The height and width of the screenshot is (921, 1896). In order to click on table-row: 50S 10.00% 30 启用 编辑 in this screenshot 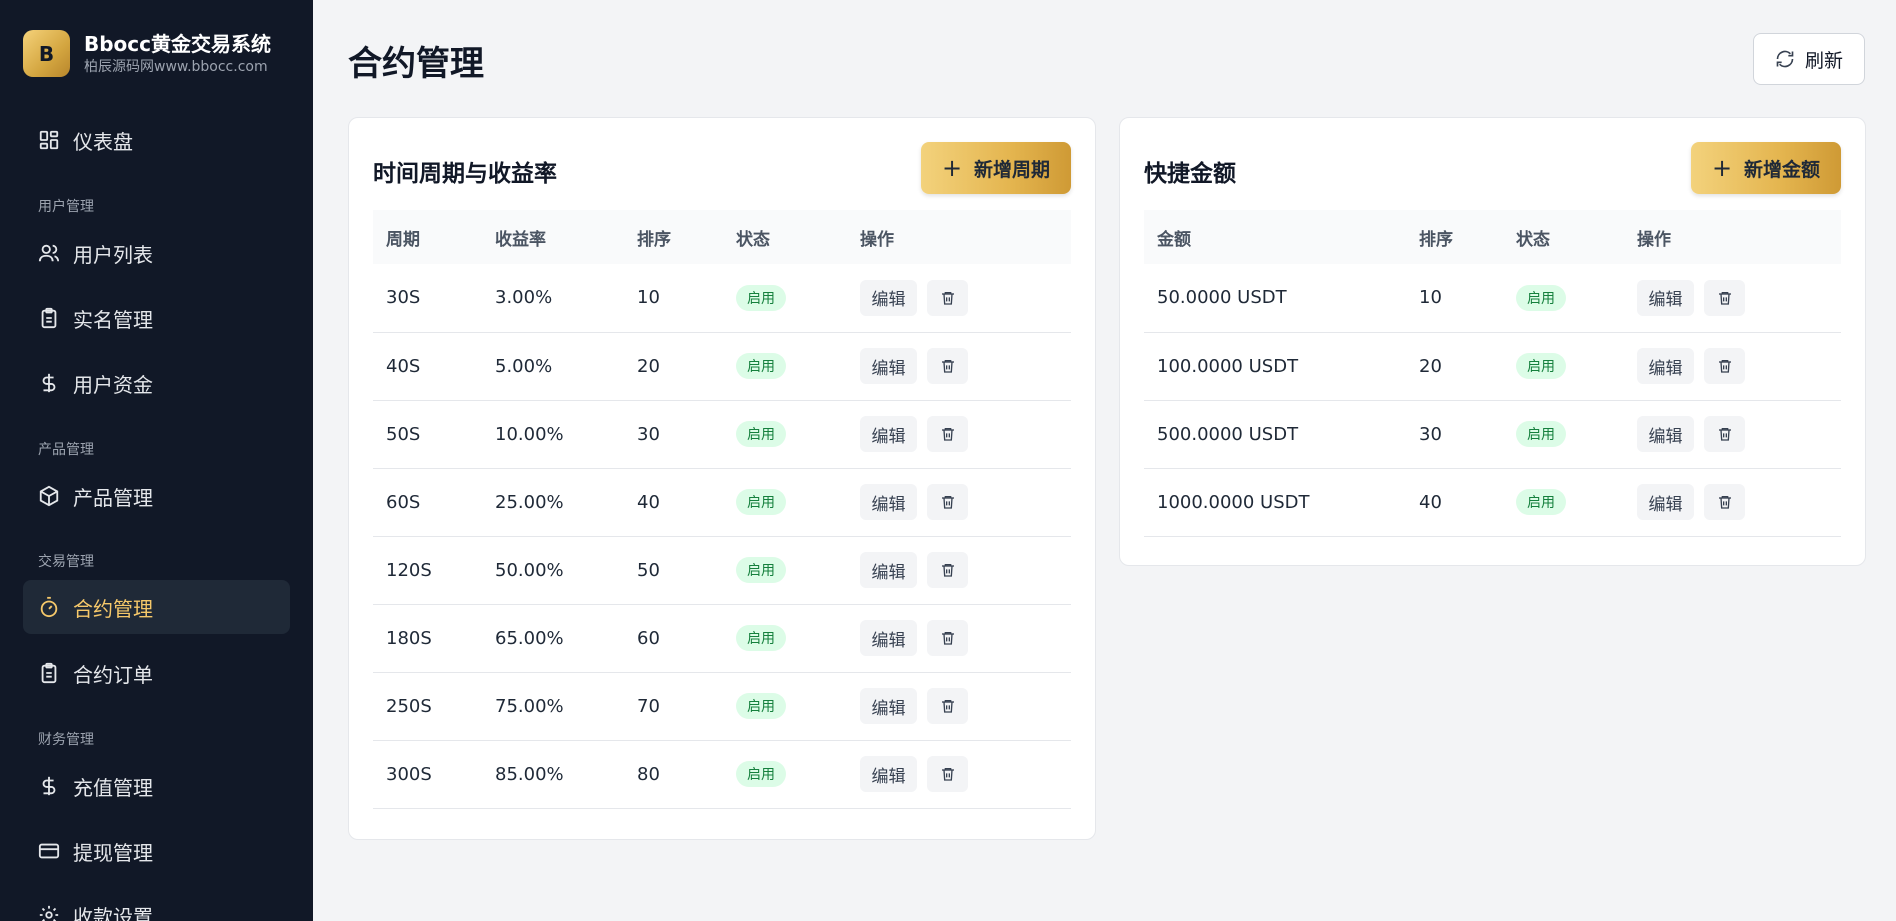, I will do `click(722, 434)`.